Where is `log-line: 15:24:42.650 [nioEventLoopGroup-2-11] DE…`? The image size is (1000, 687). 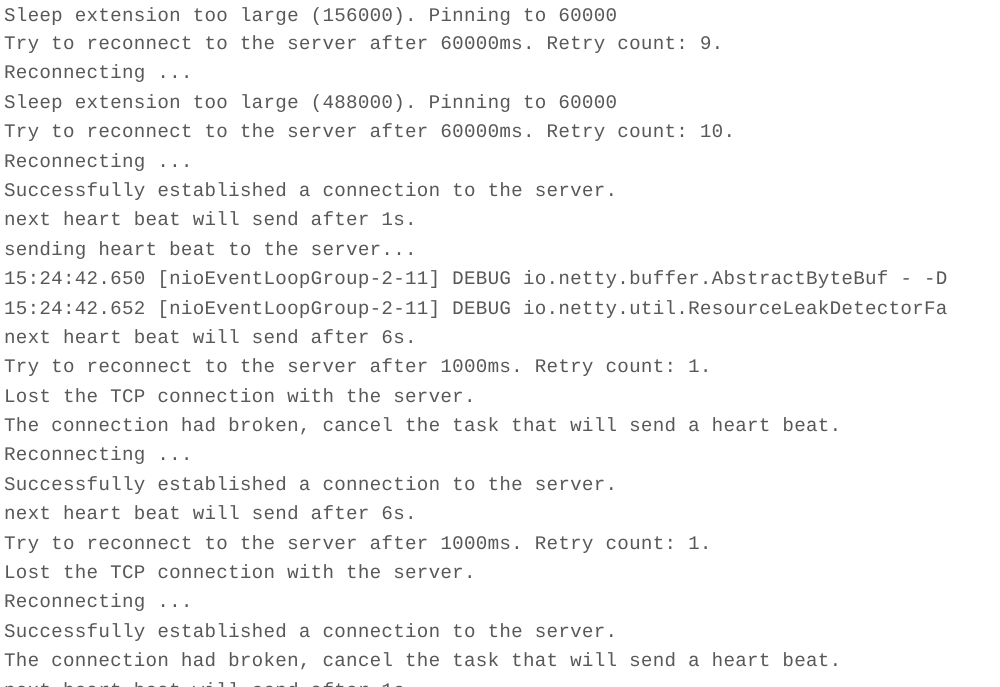
log-line: 15:24:42.650 [nioEventLoopGroup-2-11] DE… is located at coordinates (476, 279).